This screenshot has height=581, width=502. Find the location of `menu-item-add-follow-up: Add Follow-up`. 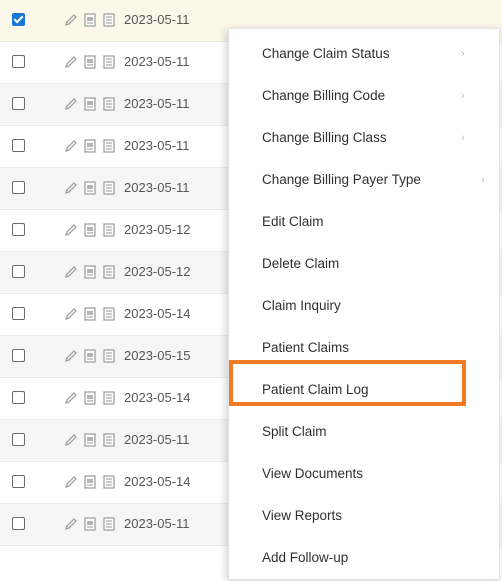

menu-item-add-follow-up: Add Follow-up is located at coordinates (365, 558).